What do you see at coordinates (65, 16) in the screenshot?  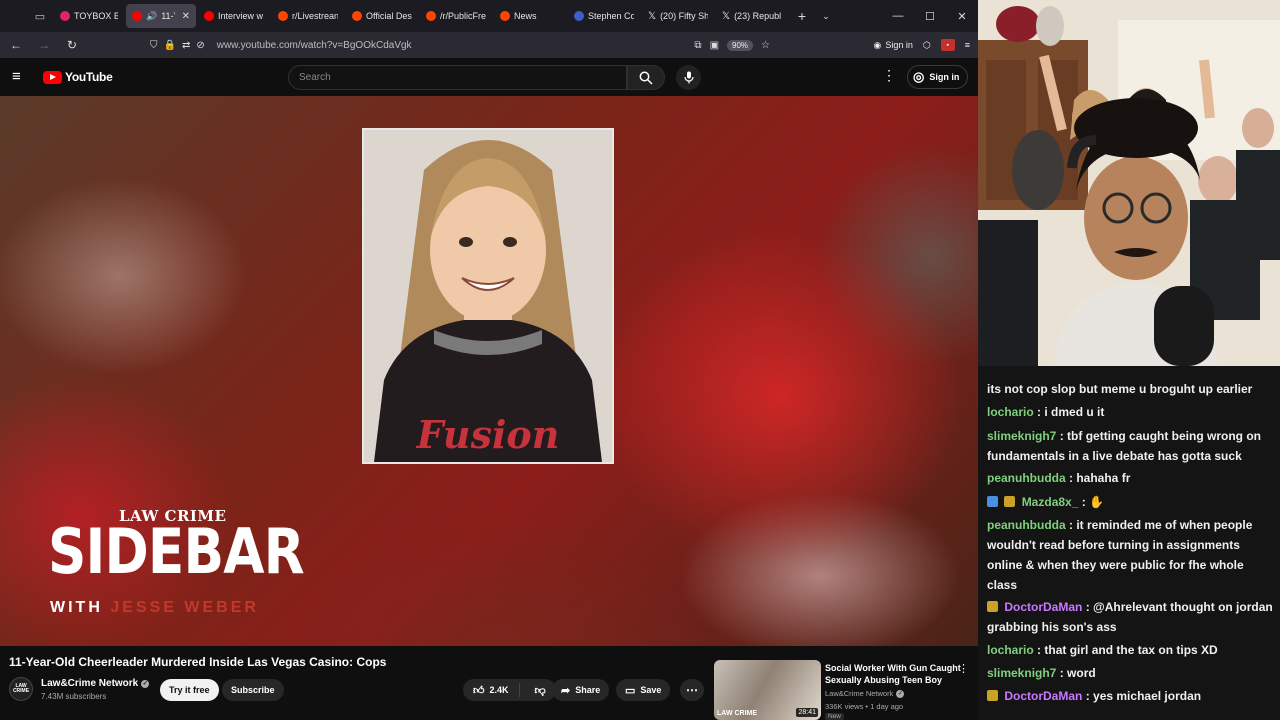 I see `youtube-favicon-icon` at bounding box center [65, 16].